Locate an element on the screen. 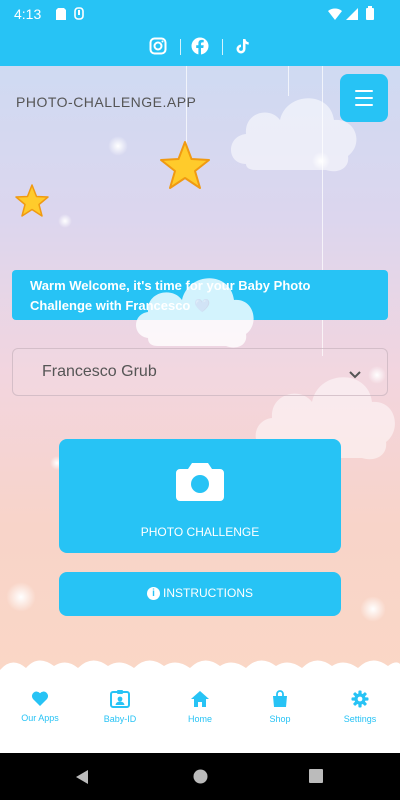 This screenshot has height=800, width=400. sd-card-icon is located at coordinates (61, 16).